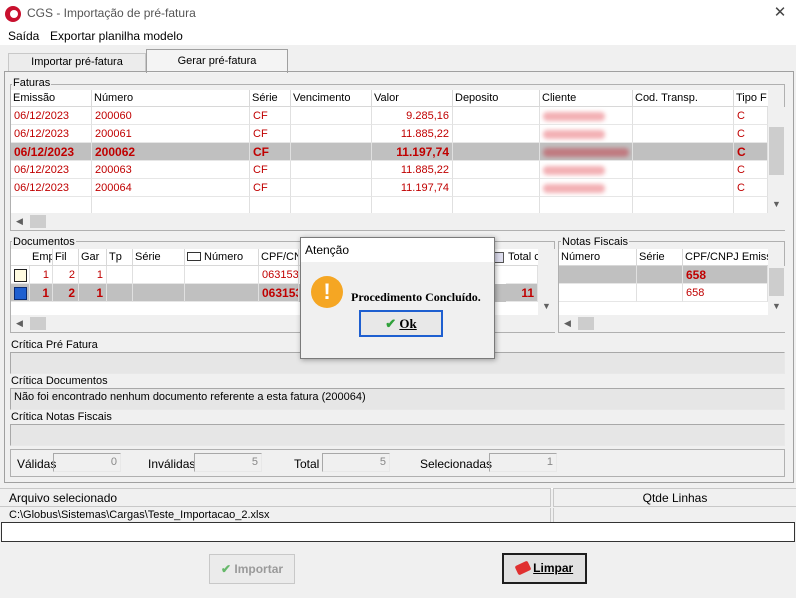  Describe the element at coordinates (171, 134) in the screenshot. I see `cell-numero: 200061` at that location.